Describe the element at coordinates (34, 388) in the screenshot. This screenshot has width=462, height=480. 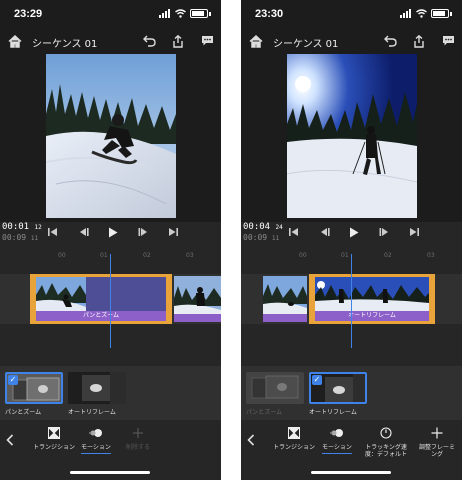
I see `effect-thumb-pan-zoom: ✓` at that location.